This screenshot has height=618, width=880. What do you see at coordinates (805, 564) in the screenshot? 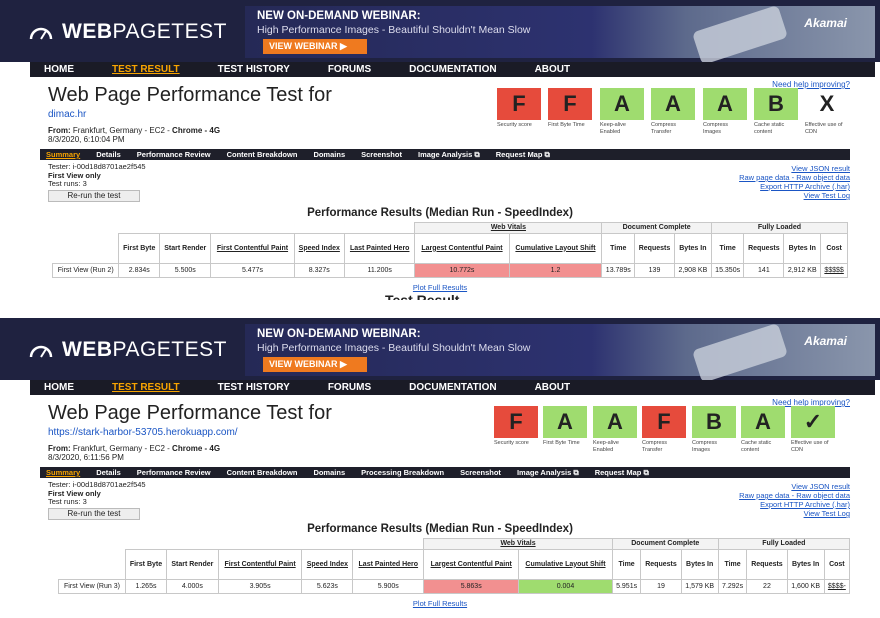
I see `fl-bytes-header: Bytes In` at bounding box center [805, 564].